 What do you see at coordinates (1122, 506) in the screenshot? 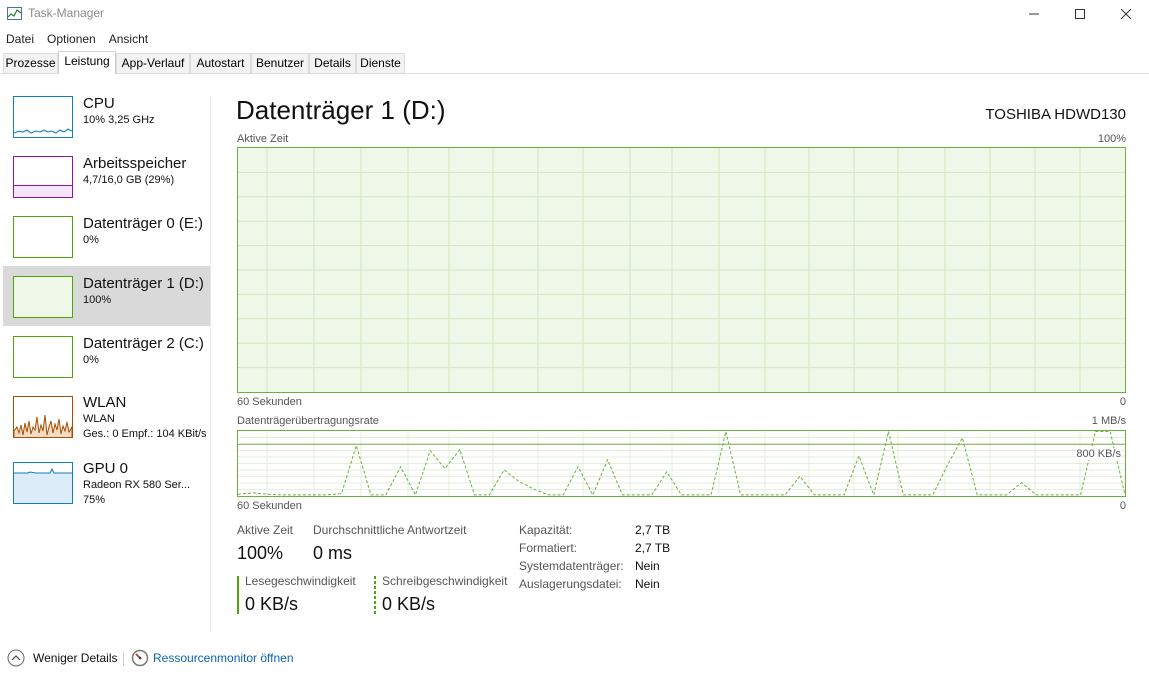
I see `chart-min-transfer-rate: 0` at bounding box center [1122, 506].